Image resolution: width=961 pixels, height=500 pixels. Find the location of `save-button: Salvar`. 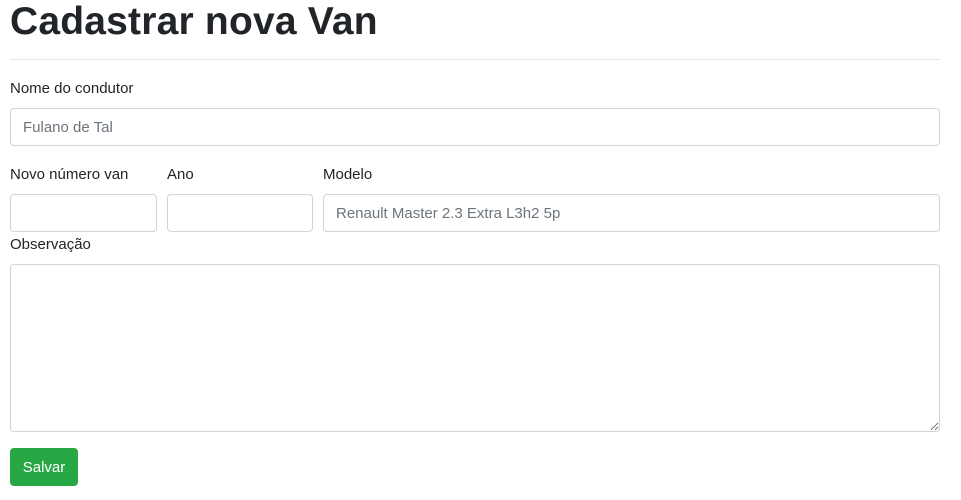

save-button: Salvar is located at coordinates (44, 467).